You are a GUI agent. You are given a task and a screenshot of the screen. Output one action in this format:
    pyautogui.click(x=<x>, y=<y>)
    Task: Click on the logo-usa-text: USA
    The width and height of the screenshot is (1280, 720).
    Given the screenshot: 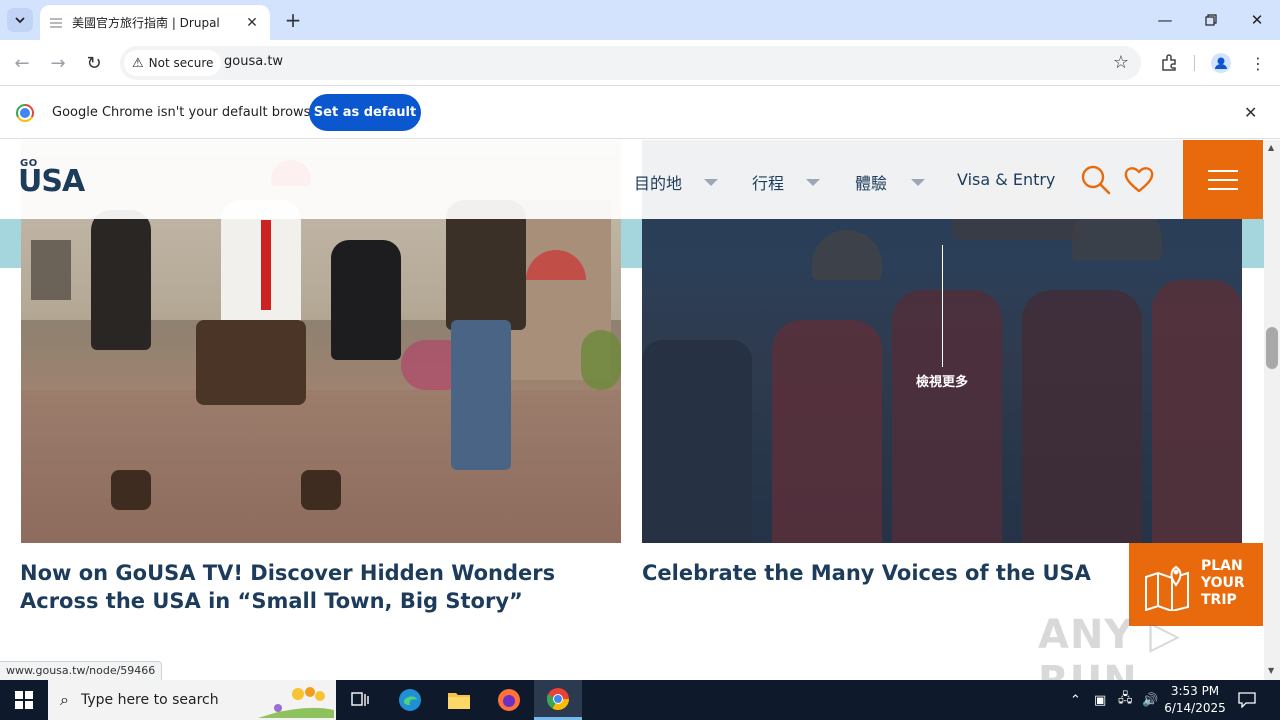 What is the action you would take?
    pyautogui.click(x=51, y=181)
    